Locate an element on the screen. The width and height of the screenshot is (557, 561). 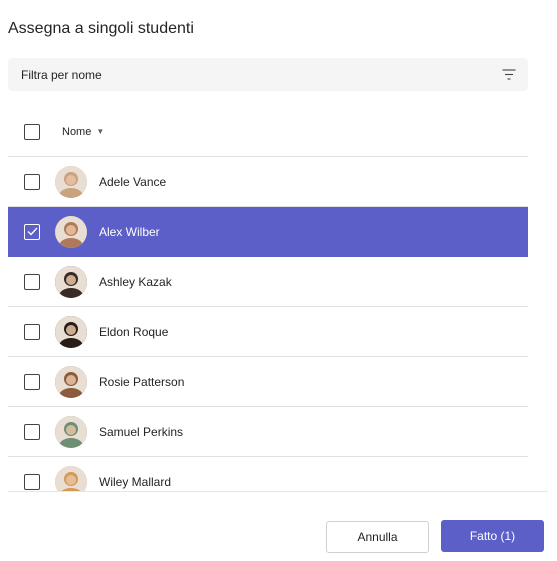
student-name: Samuel Perkins is located at coordinates (141, 431).